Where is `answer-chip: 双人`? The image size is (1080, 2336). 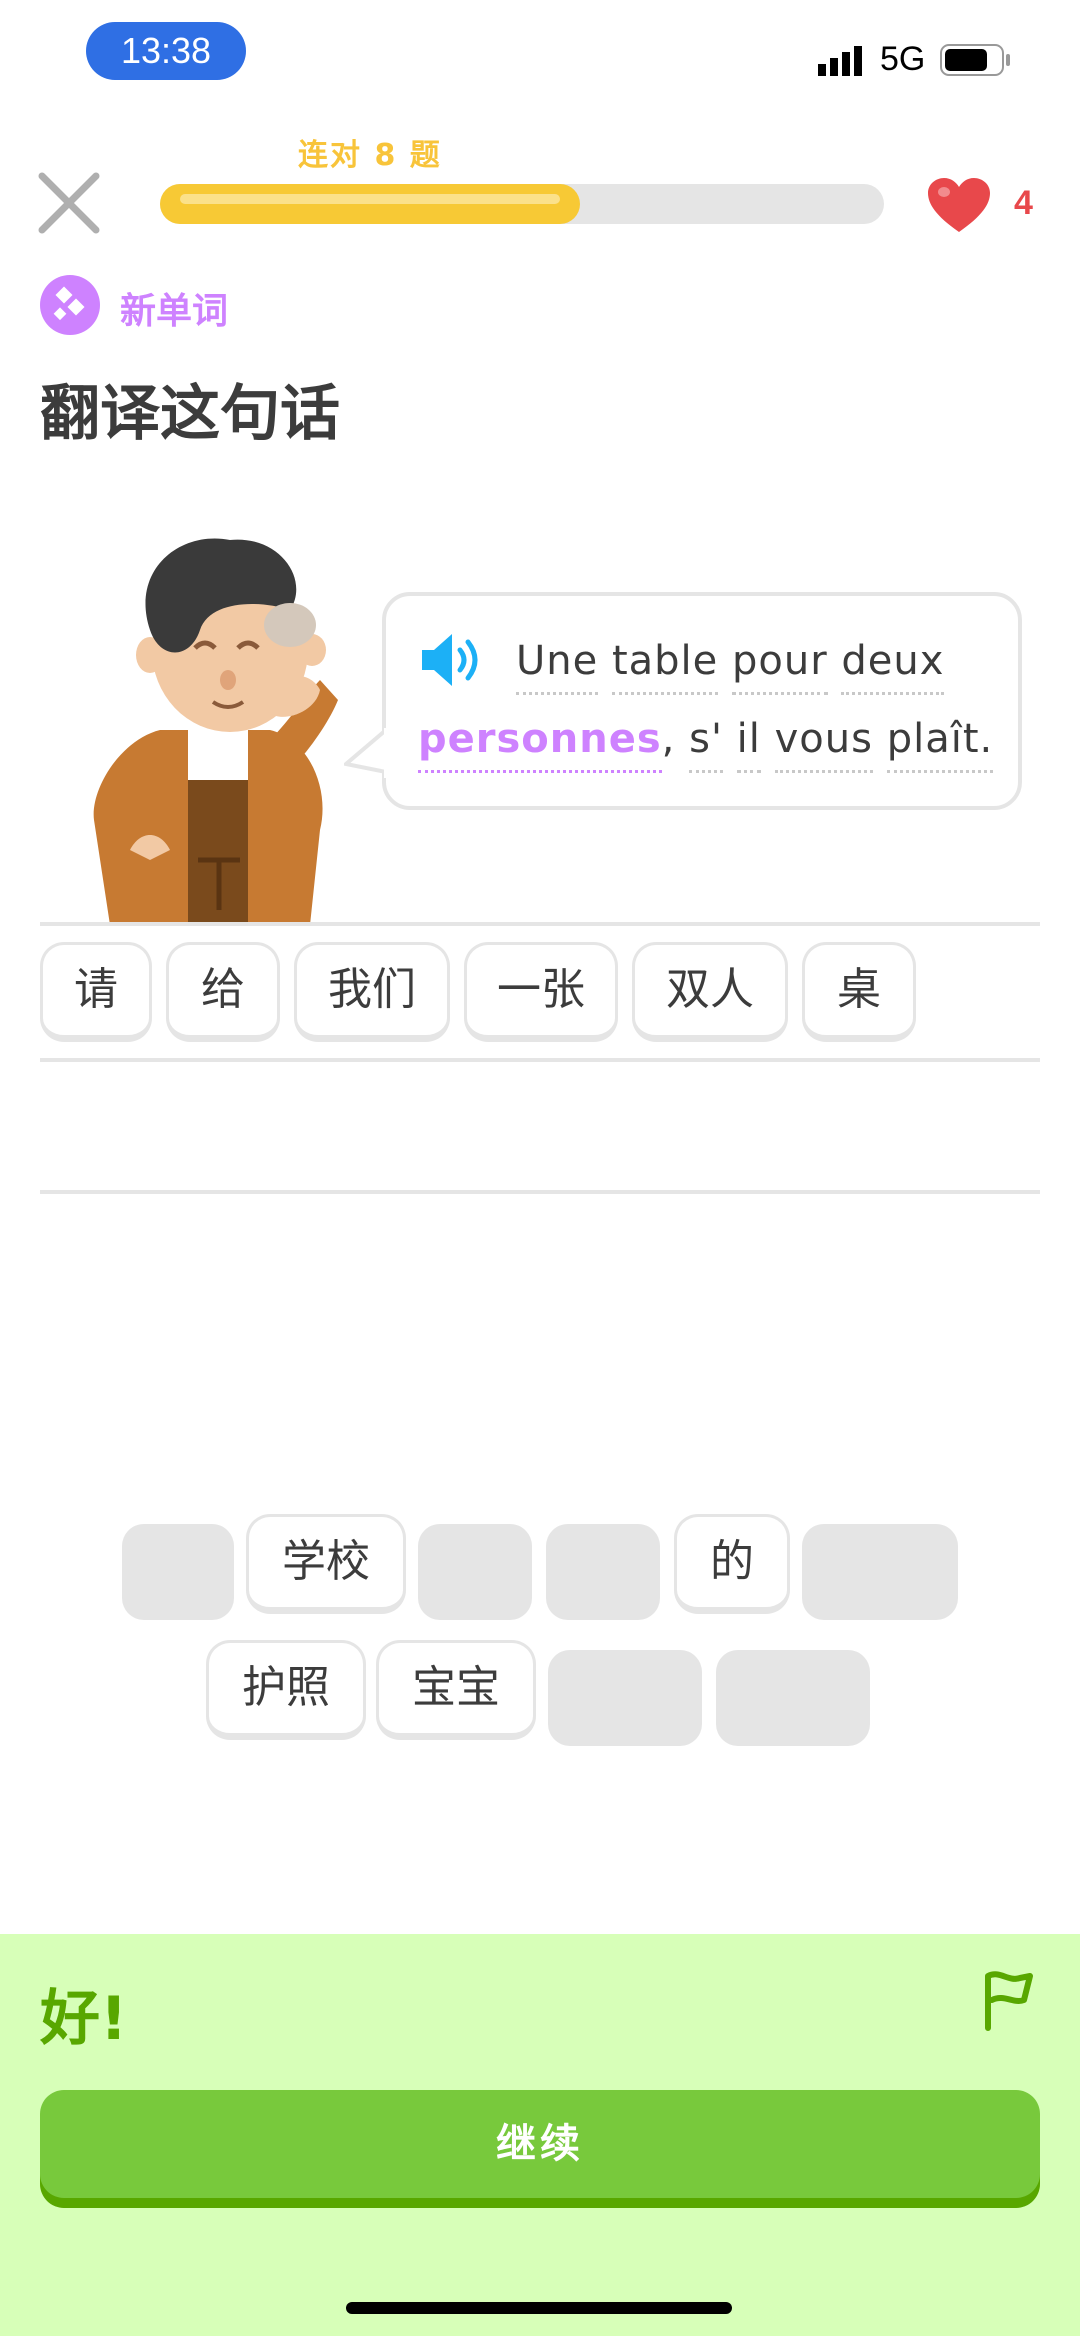
answer-chip: 双人 is located at coordinates (710, 992).